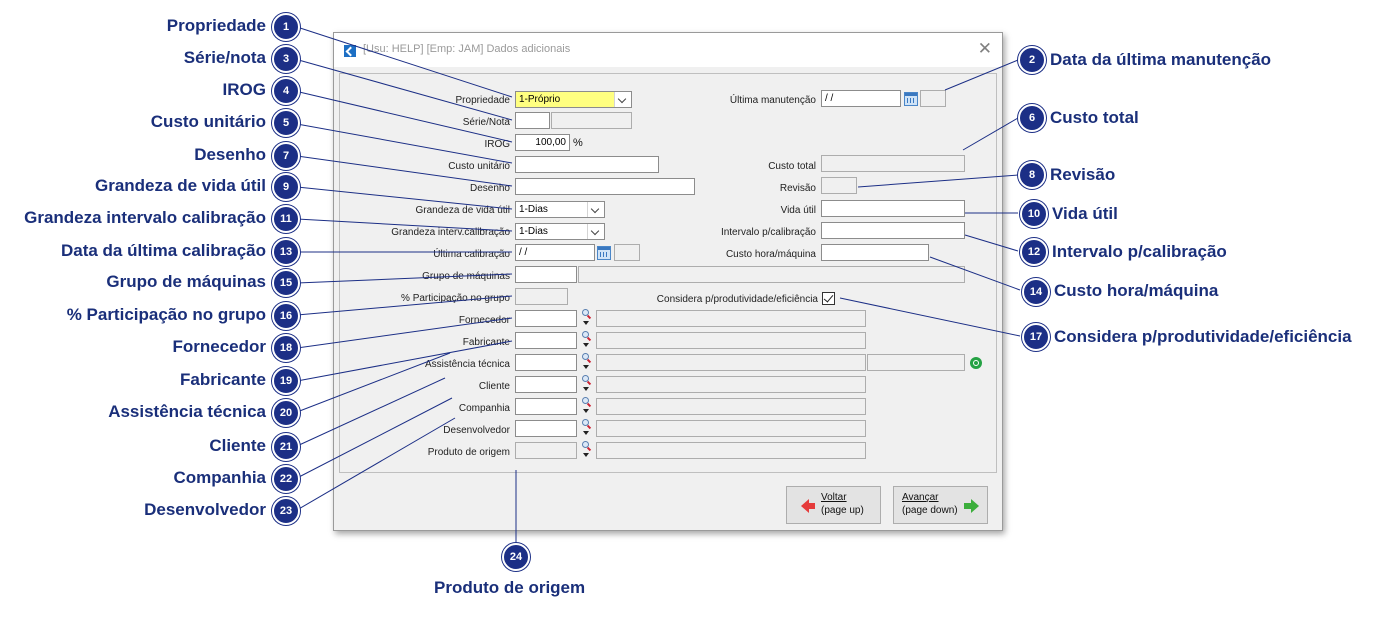  I want to click on desenho-label: Desenho, so click(489, 188).